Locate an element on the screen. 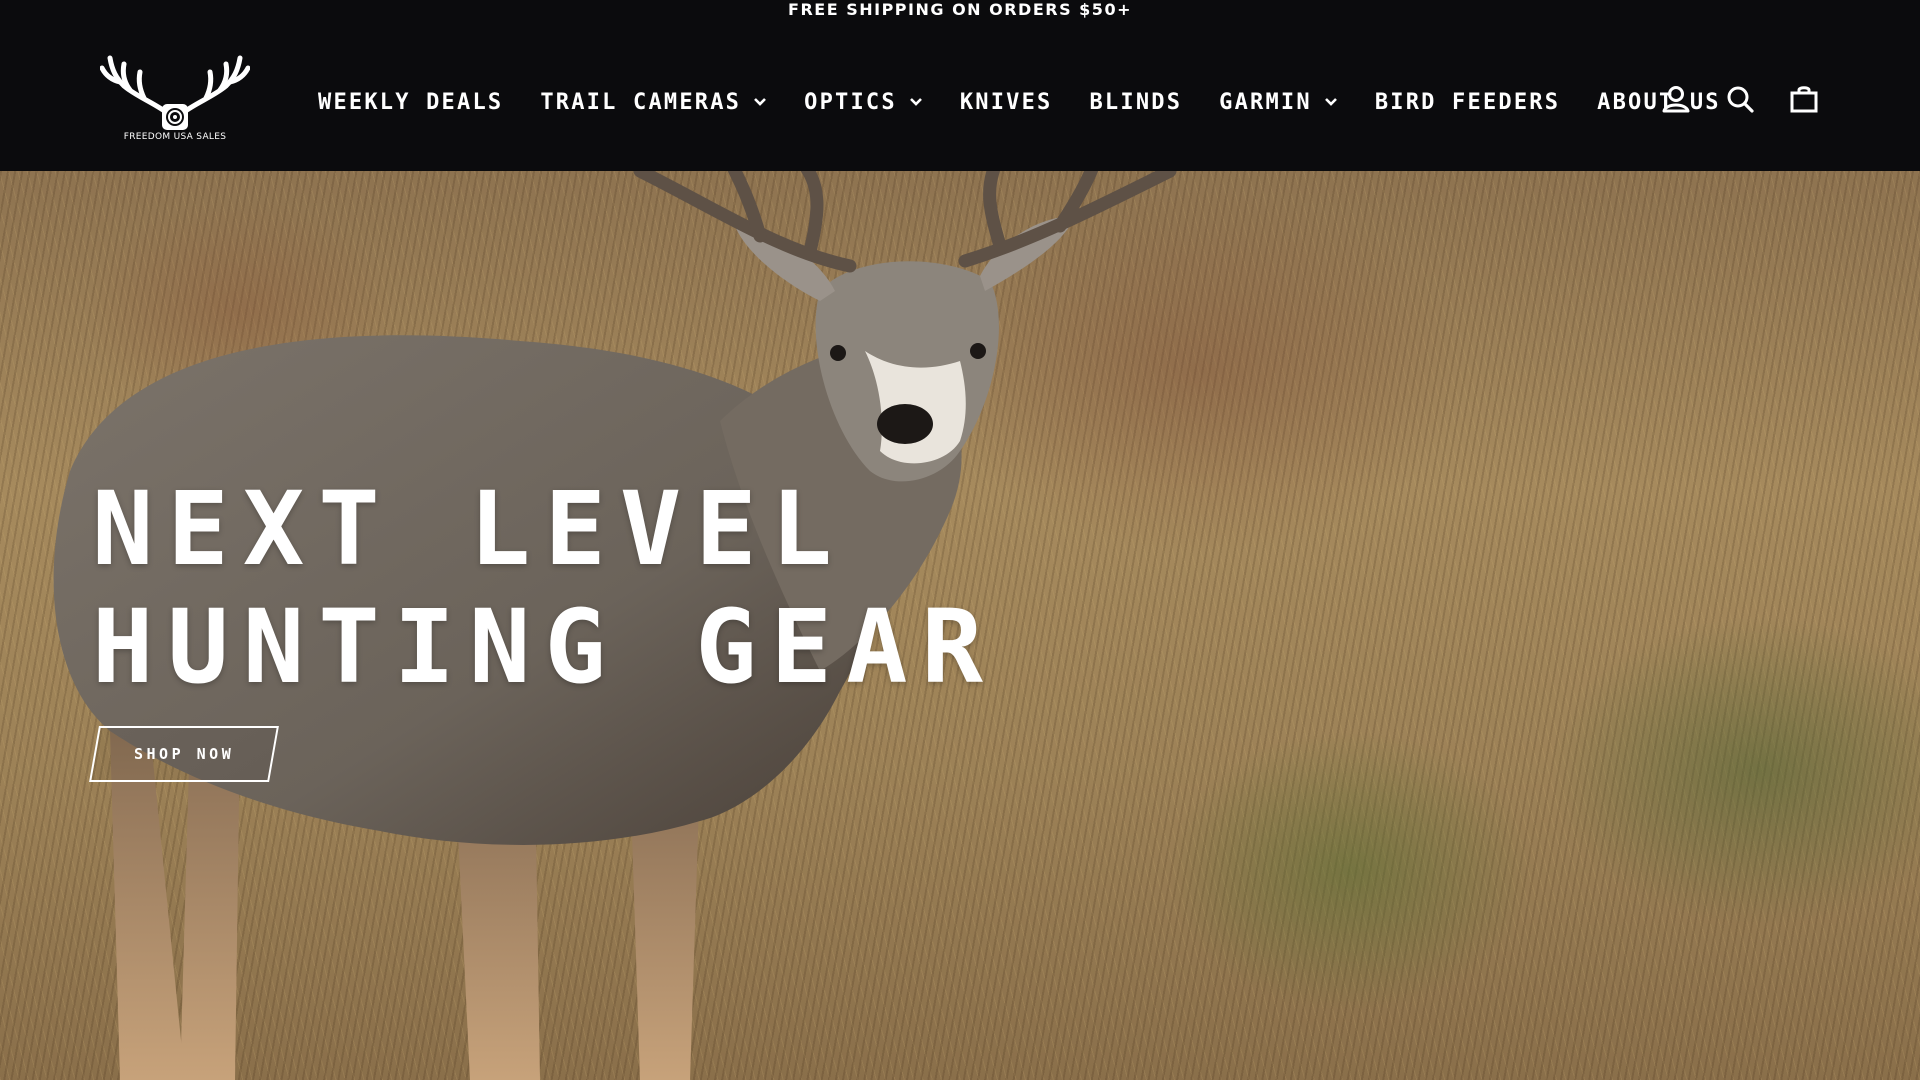 Image resolution: width=1920 pixels, height=1080 pixels. cart-button is located at coordinates (1804, 99).